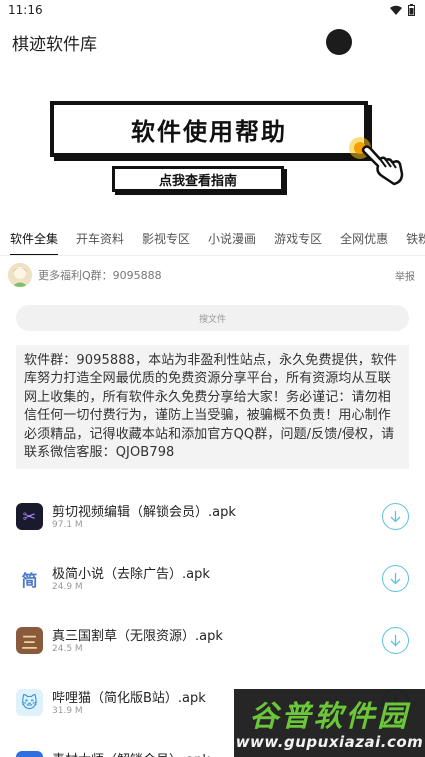  I want to click on category-tabs: 软件全集 开车资料 影视专区 小说漫画 游戏专区 全网优惠 铁粉必看, so click(212, 240).